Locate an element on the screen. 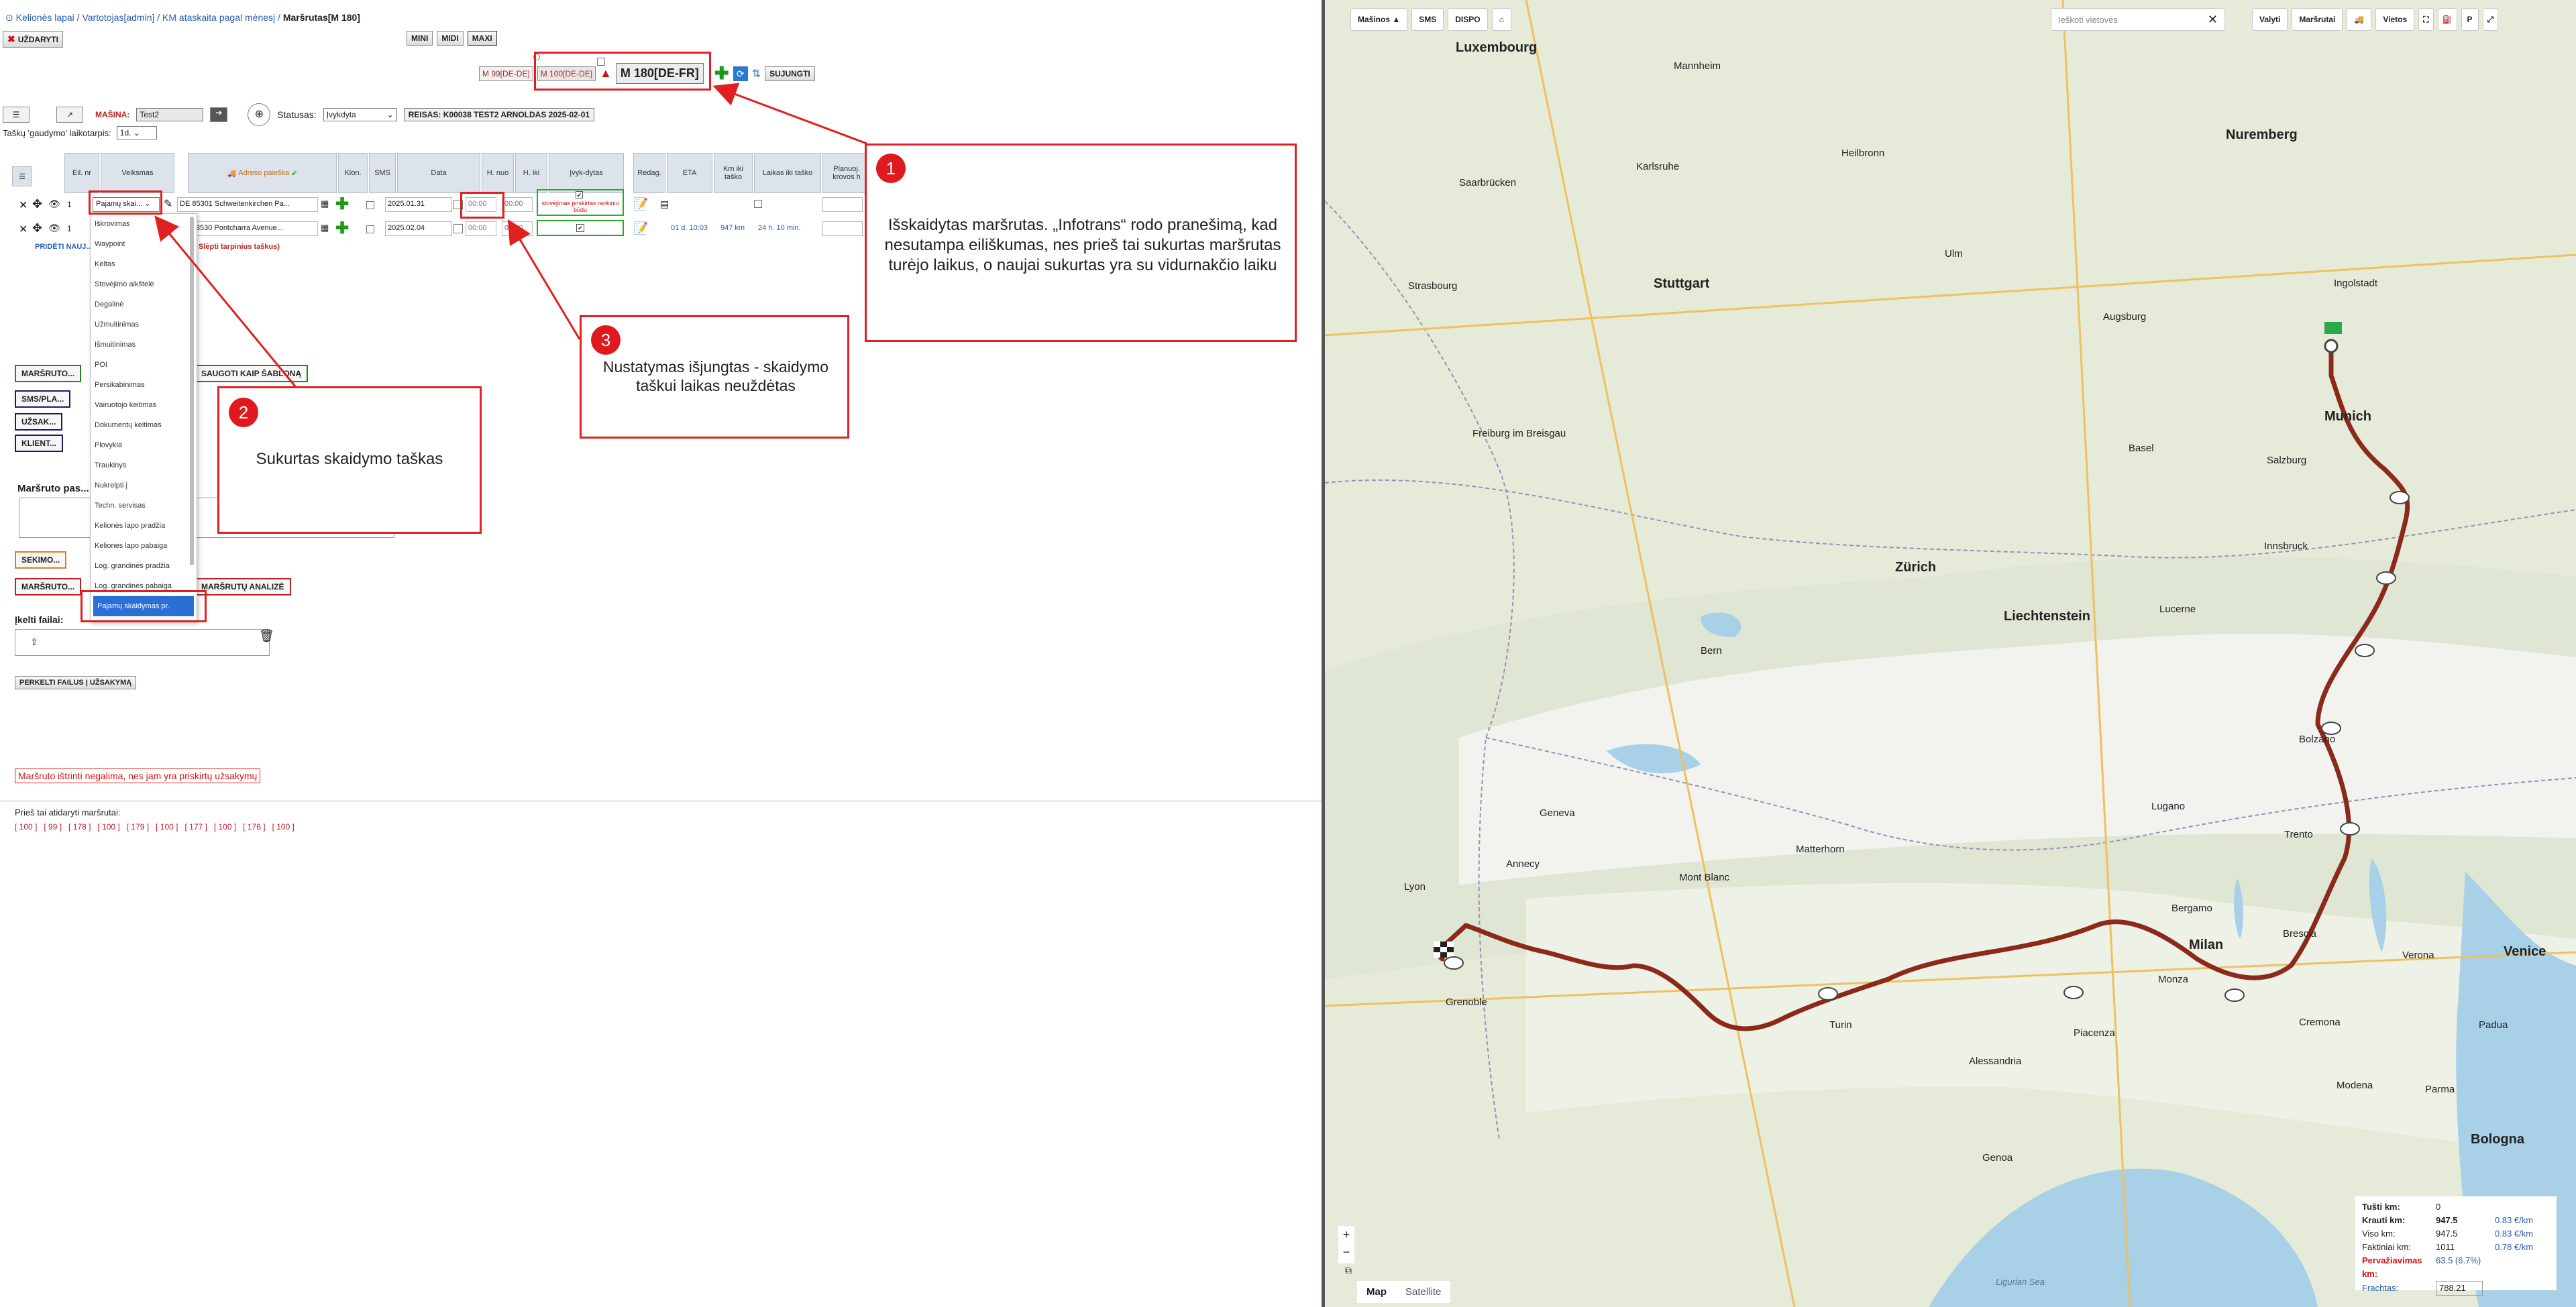 The height and width of the screenshot is (1307, 2576). city-label: Innsbruck is located at coordinates (2286, 546).